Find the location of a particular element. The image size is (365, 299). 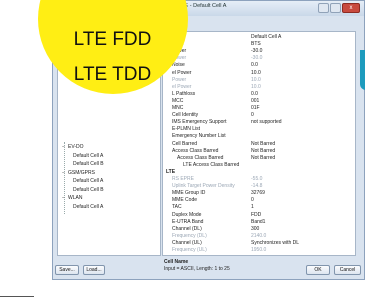

property-name: Duplex Mode is located at coordinates (187, 214).